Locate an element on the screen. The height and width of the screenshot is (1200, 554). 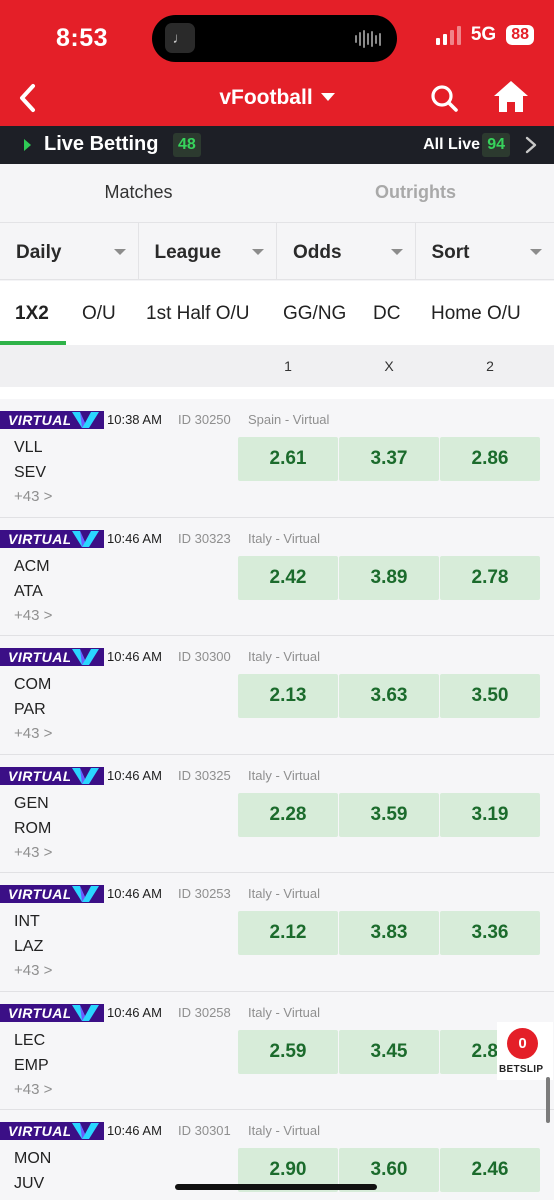
status-time: 8:53 is located at coordinates (82, 38).